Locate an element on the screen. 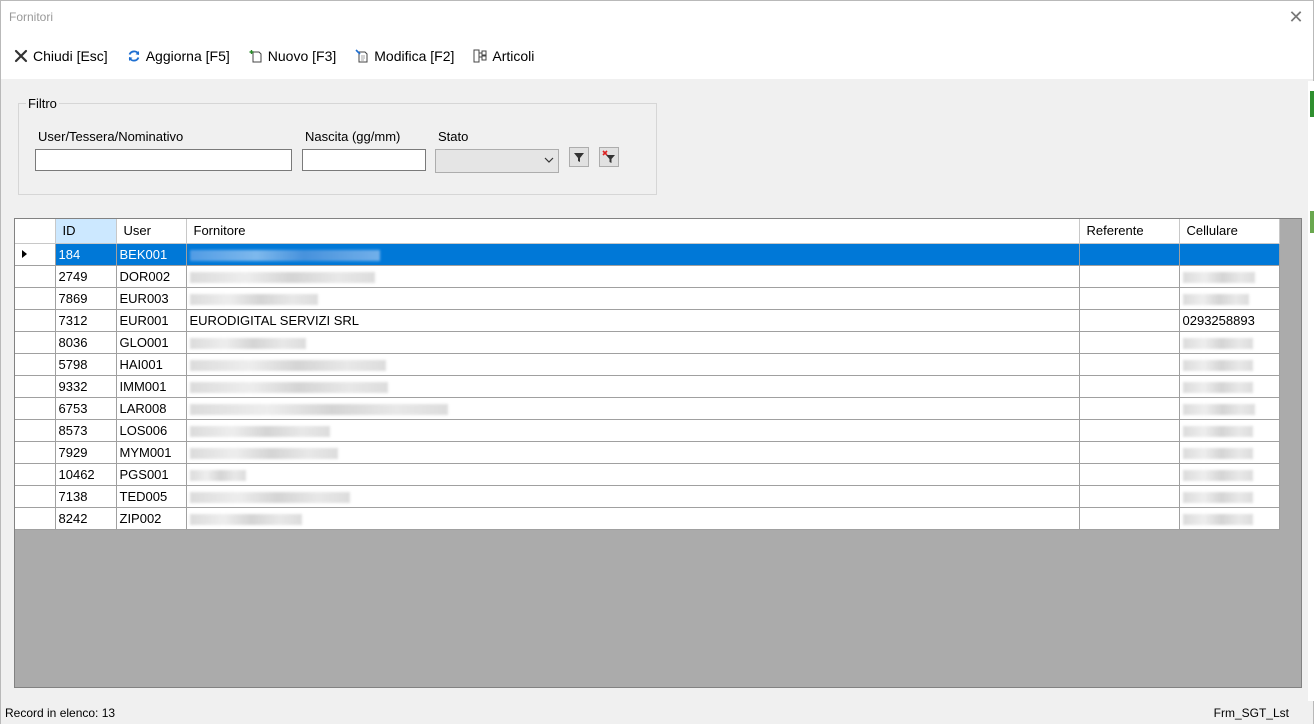 This screenshot has height=724, width=1314. user-filter-input is located at coordinates (163, 160).